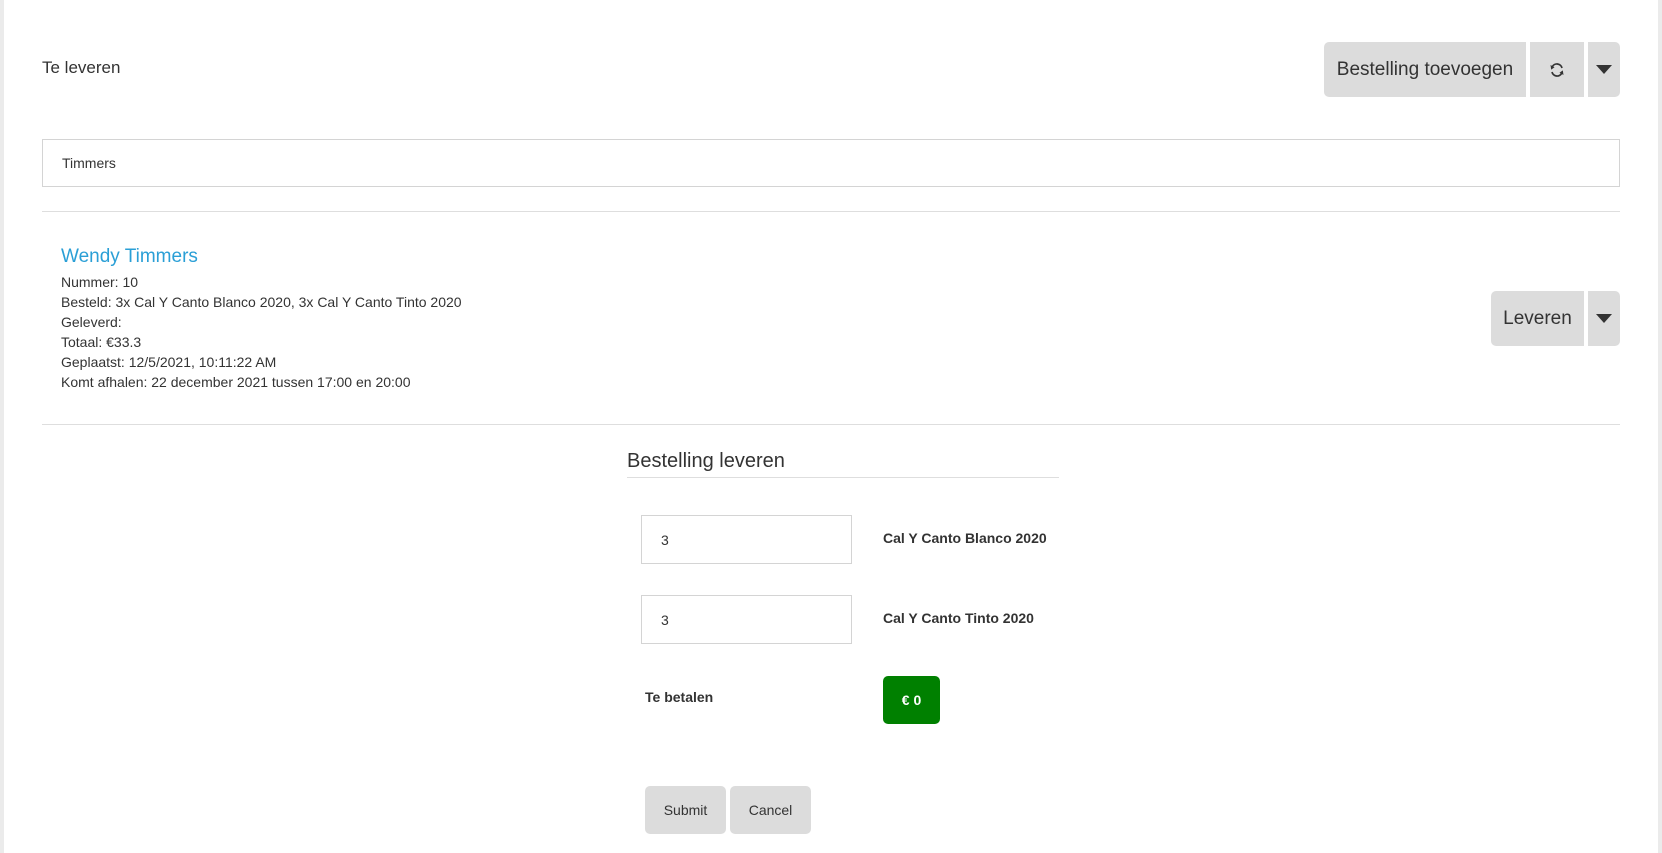  Describe the element at coordinates (770, 810) in the screenshot. I see `cancel-button: Cancel` at that location.